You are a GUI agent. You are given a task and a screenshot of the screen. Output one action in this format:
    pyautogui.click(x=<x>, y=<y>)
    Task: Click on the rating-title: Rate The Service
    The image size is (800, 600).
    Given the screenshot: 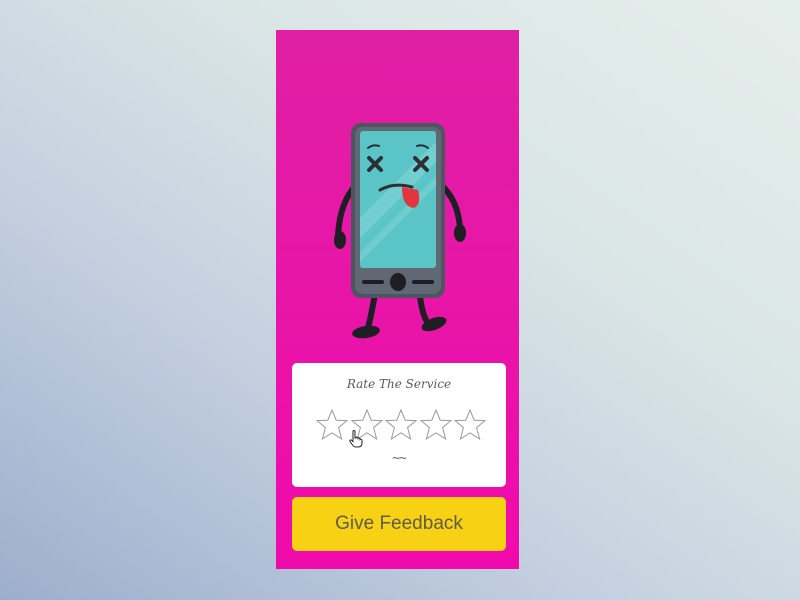 What is the action you would take?
    pyautogui.click(x=399, y=384)
    